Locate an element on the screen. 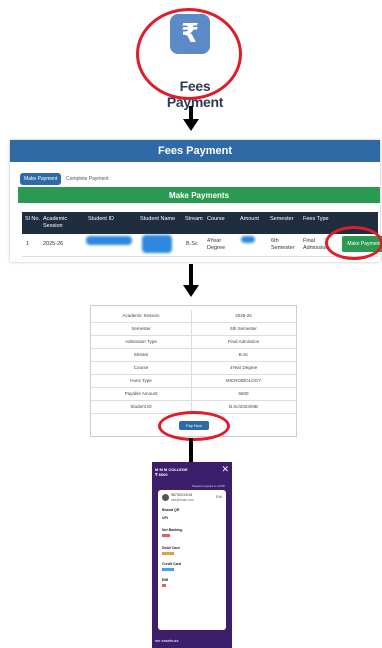 This screenshot has width=382, height=648. phone-number: 9873XXXX15 is located at coordinates (182, 495).